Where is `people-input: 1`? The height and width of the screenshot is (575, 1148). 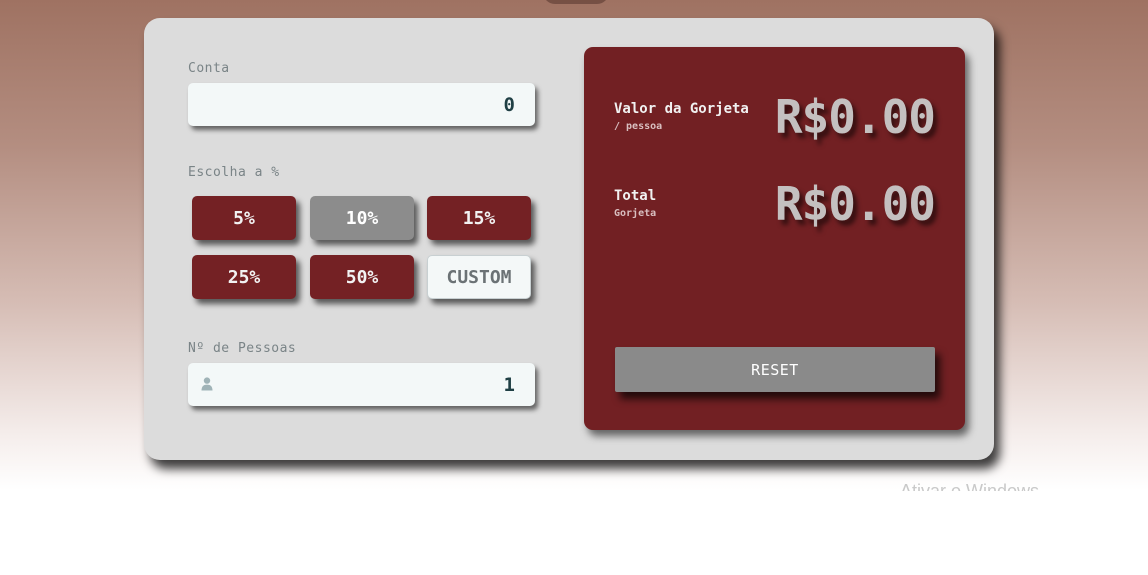
people-input: 1 is located at coordinates (361, 384).